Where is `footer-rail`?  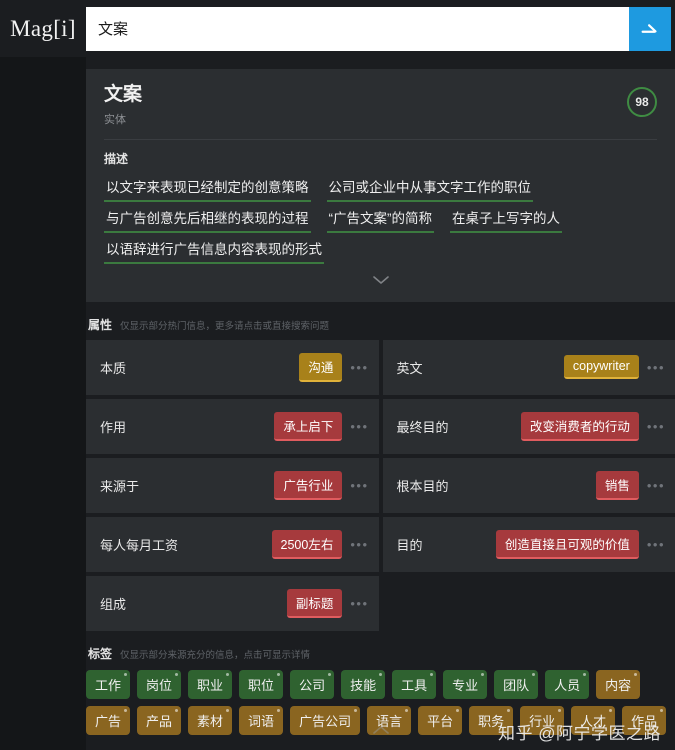
footer-rail is located at coordinates (43, 742).